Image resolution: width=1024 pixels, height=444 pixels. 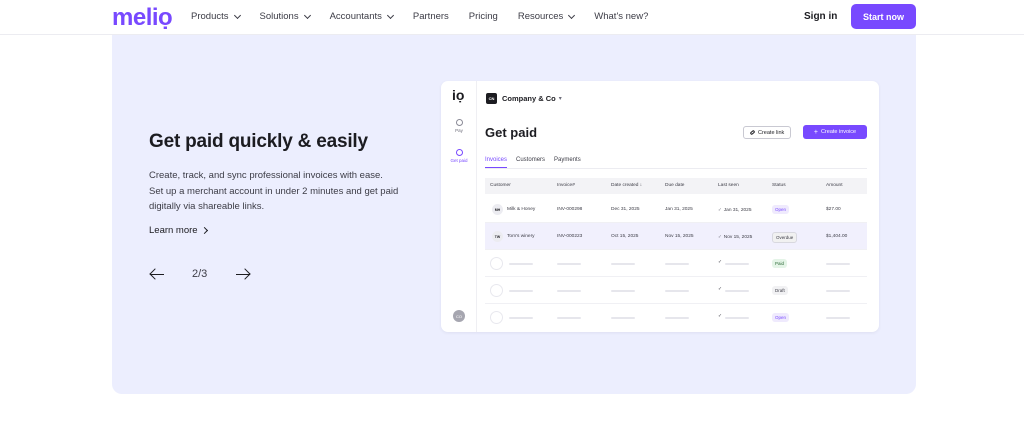 What do you see at coordinates (837, 236) in the screenshot?
I see `amount: $1,404.00` at bounding box center [837, 236].